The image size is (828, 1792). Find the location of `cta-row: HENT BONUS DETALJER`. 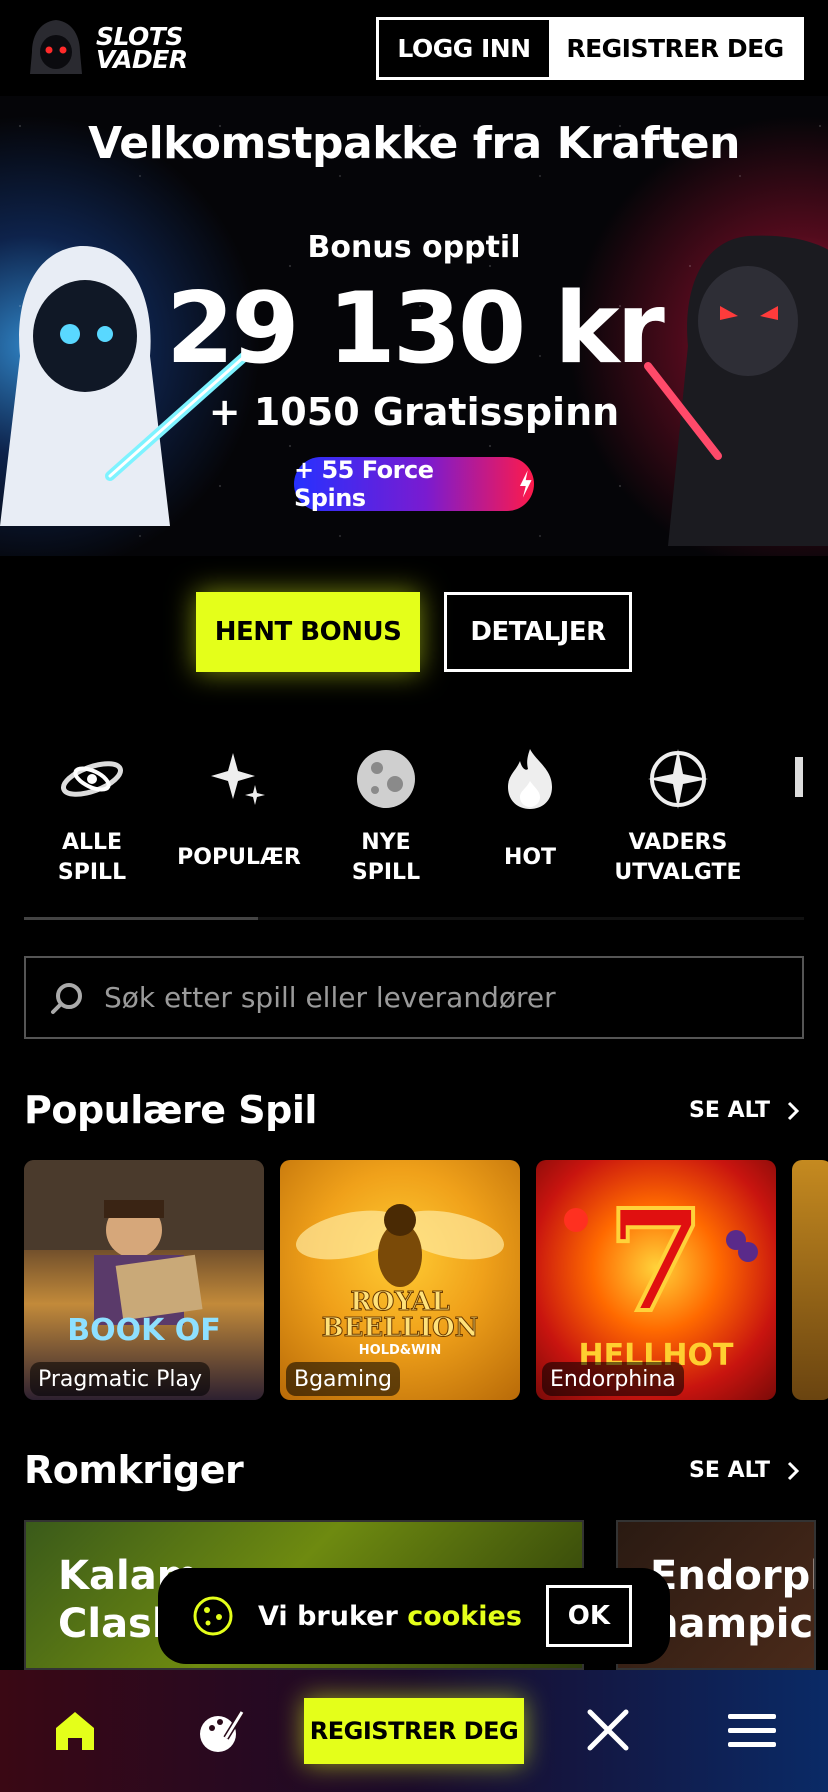

cta-row: HENT BONUS DETALJER is located at coordinates (414, 632).